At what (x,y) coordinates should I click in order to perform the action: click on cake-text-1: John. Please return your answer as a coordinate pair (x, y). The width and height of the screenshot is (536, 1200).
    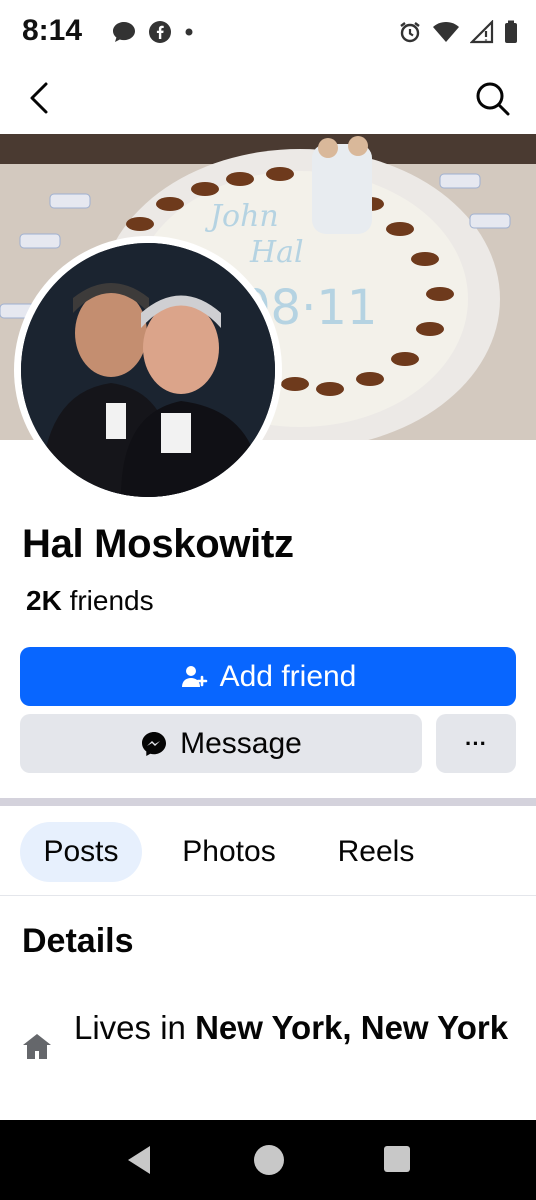
    Looking at the image, I should click on (241, 216).